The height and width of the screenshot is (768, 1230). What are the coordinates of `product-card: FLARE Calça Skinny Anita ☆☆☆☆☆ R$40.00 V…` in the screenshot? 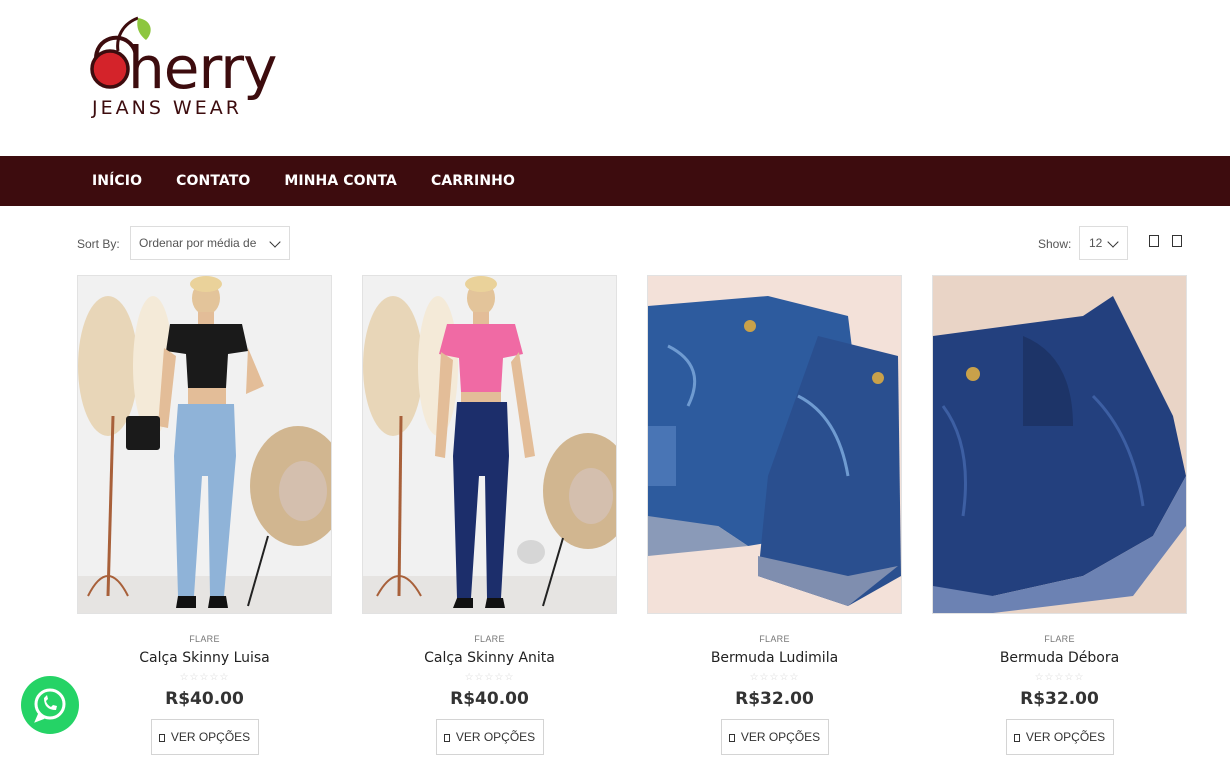 It's located at (489, 515).